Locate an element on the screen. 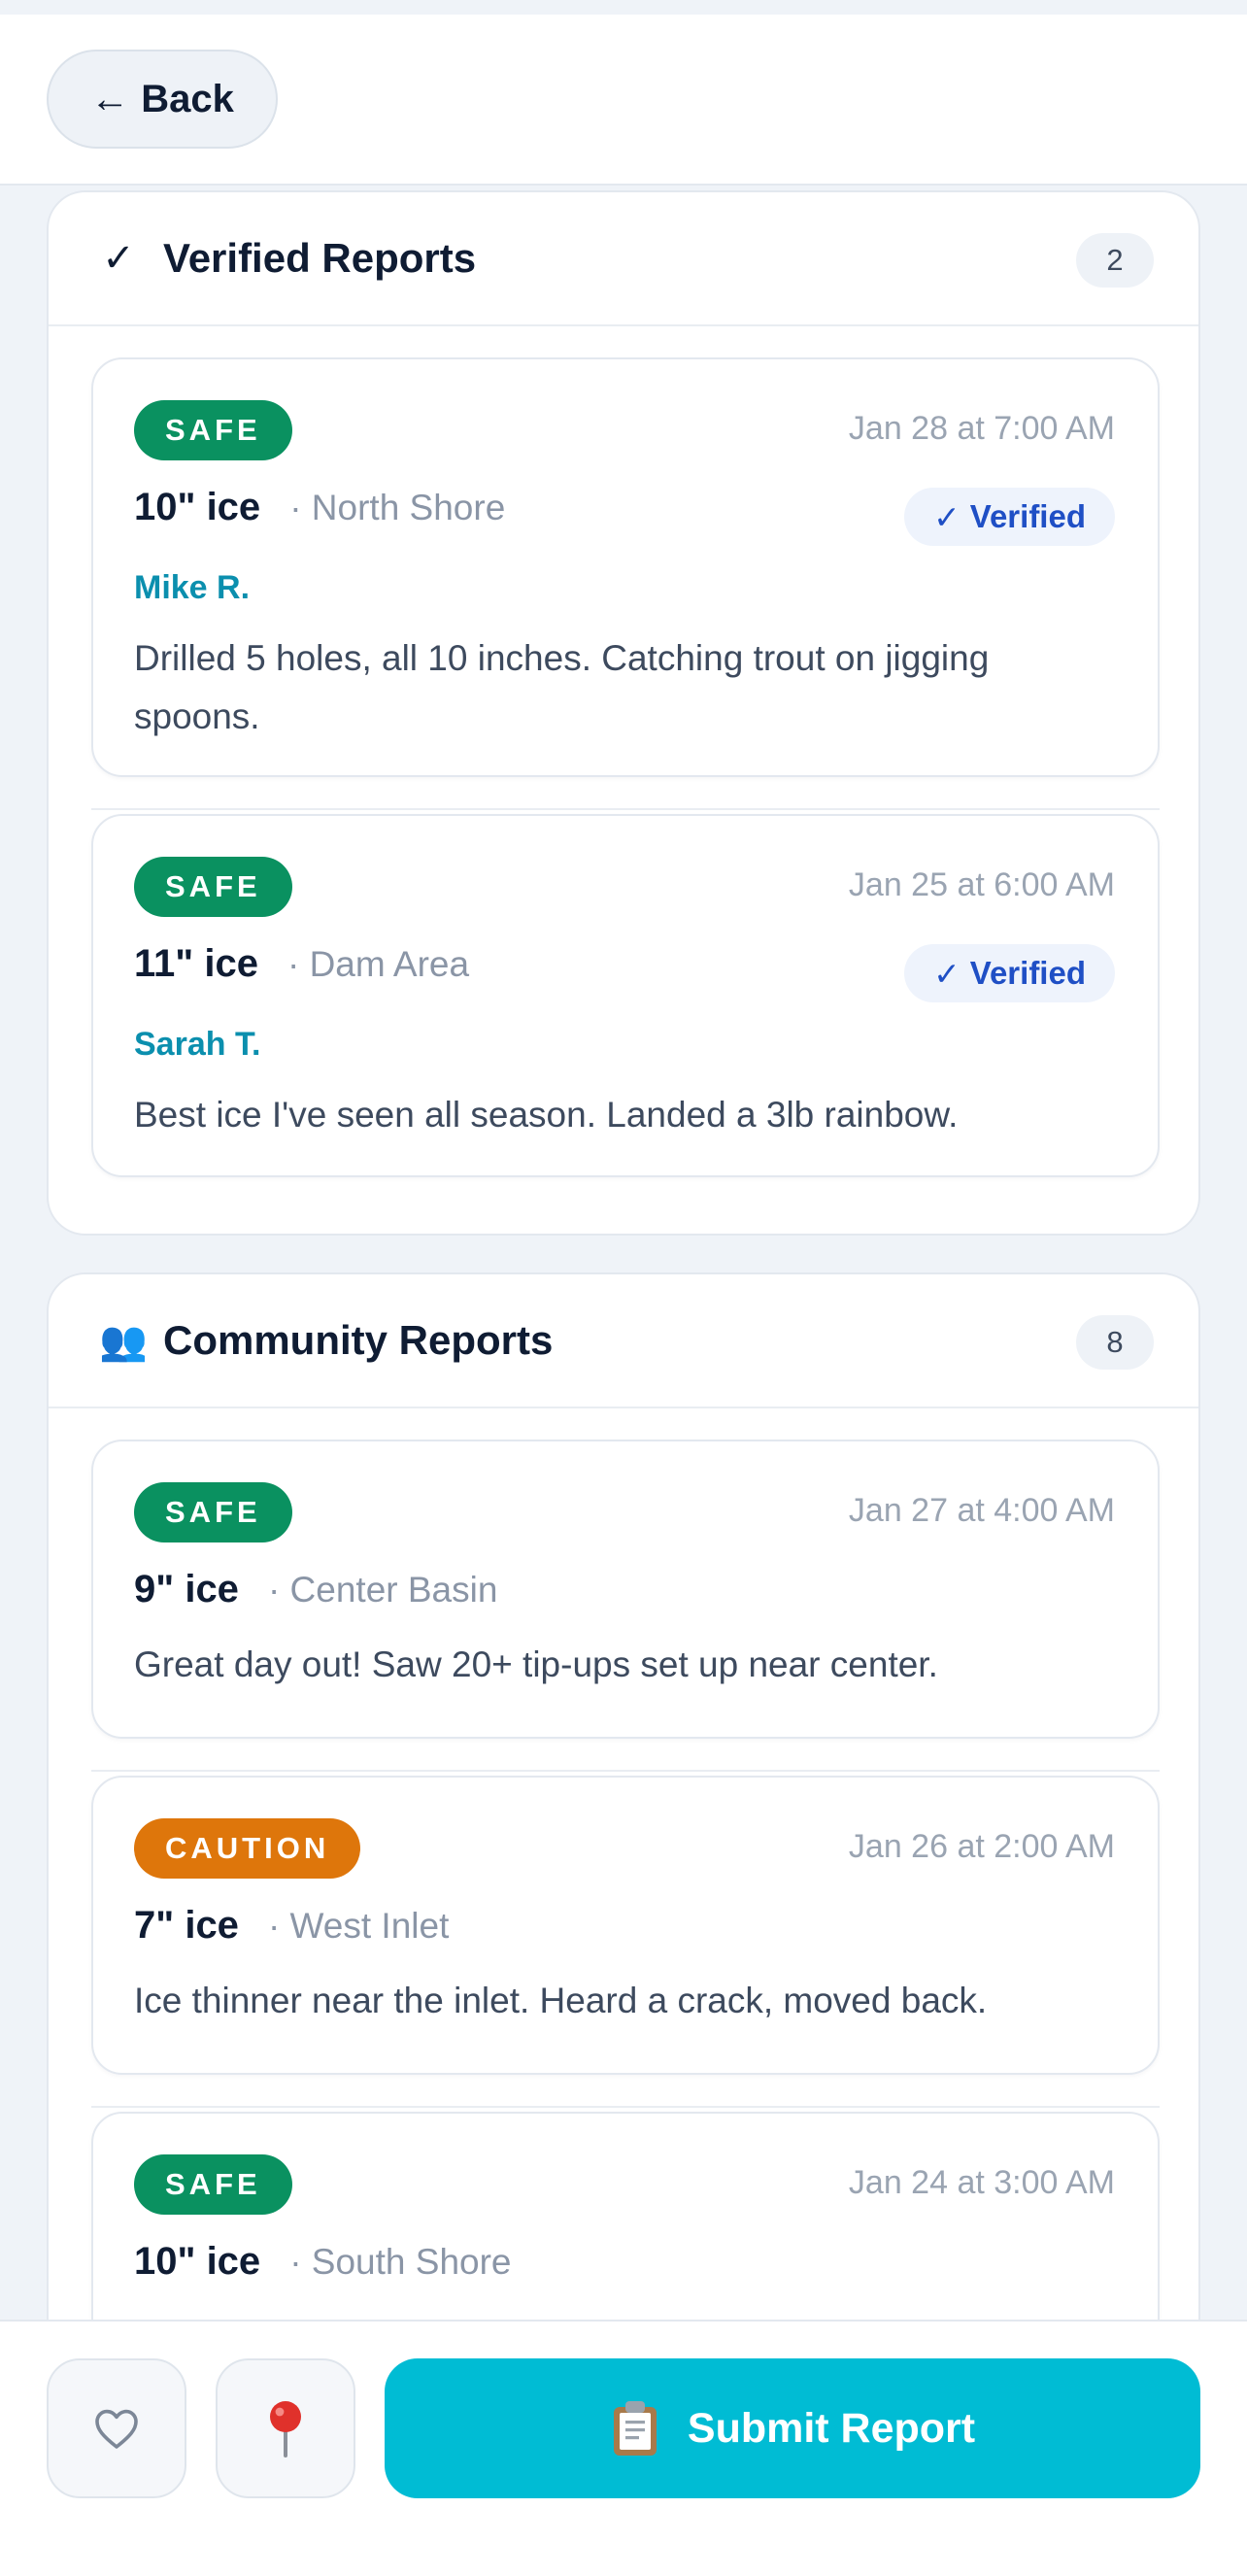 The image size is (1247, 2576). count-badge: 2 is located at coordinates (1115, 260).